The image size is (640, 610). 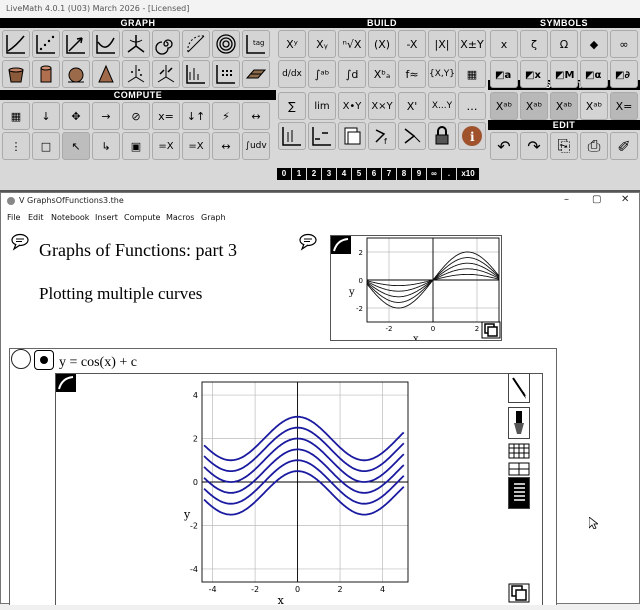 I want to click on number-key-3: 3, so click(x=329, y=174).